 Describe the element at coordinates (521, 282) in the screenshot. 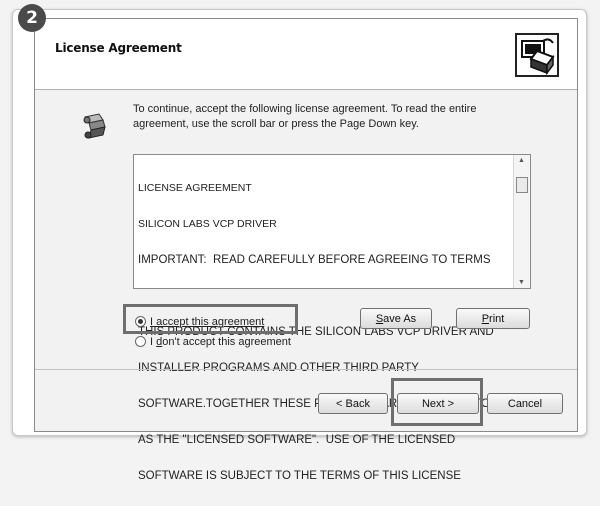

I see `scroll-down-arrow-icon: ▼` at that location.